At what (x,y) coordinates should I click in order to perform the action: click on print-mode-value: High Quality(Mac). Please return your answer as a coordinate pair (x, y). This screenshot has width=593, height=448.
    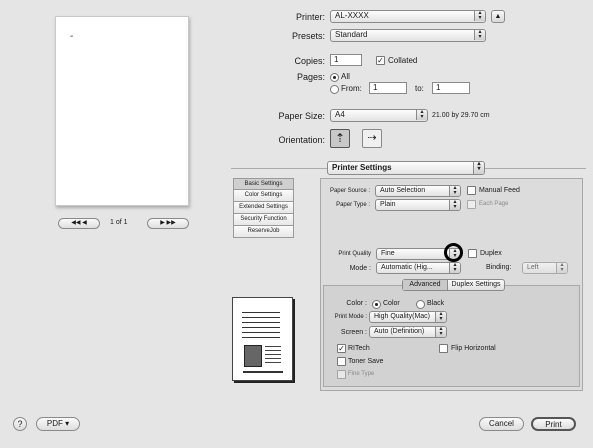
    Looking at the image, I should click on (402, 316).